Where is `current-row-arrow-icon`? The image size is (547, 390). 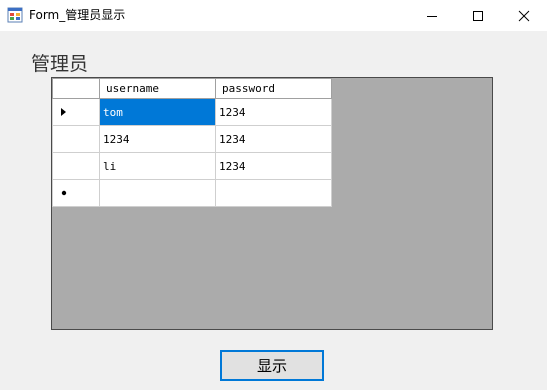
current-row-arrow-icon is located at coordinates (63, 112).